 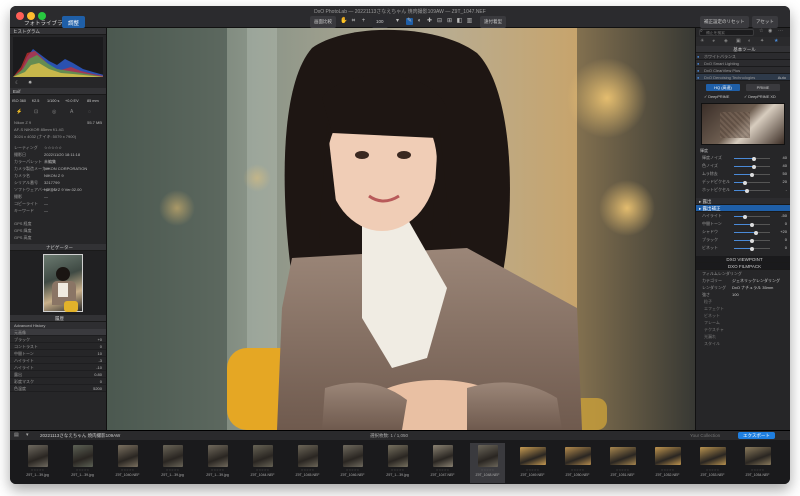 I want to click on filmpack-header: DXO FILMPACK, so click(x=743, y=266).